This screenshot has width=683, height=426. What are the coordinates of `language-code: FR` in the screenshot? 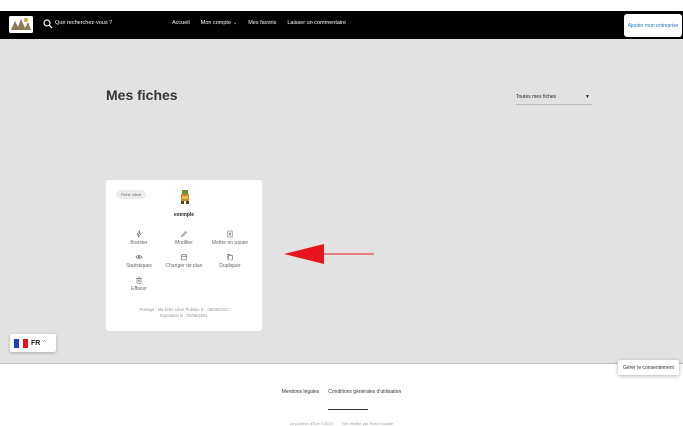 It's located at (36, 343).